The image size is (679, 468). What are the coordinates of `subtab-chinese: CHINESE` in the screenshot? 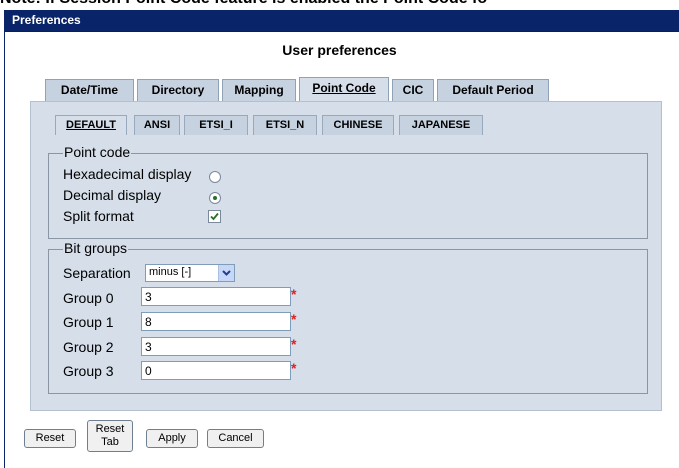 It's located at (358, 125).